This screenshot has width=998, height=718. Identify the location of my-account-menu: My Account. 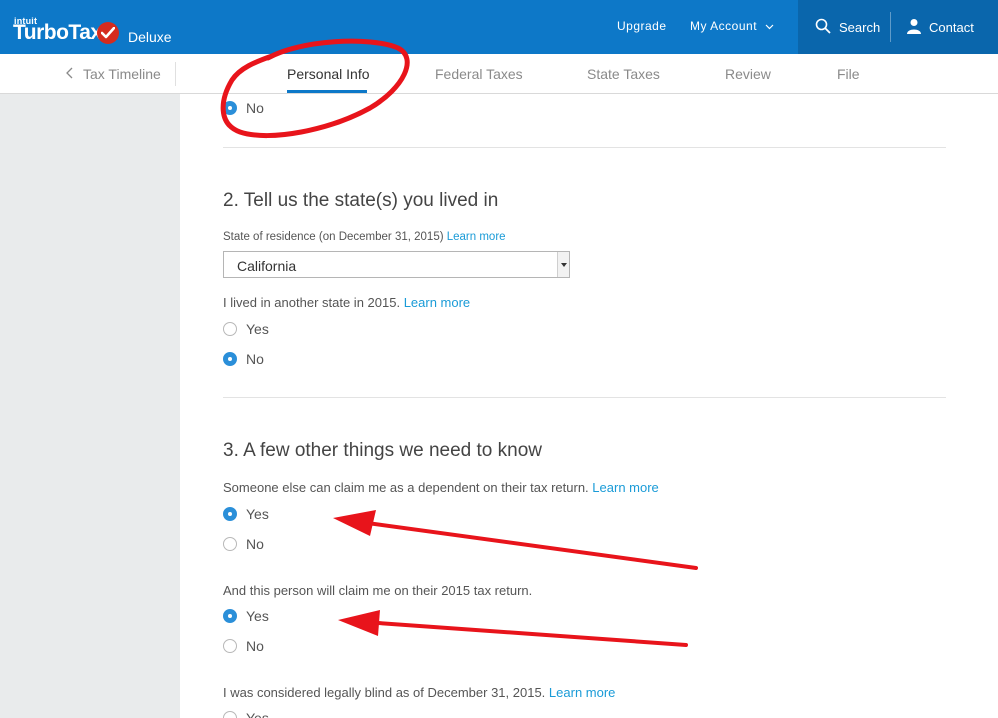
(732, 26).